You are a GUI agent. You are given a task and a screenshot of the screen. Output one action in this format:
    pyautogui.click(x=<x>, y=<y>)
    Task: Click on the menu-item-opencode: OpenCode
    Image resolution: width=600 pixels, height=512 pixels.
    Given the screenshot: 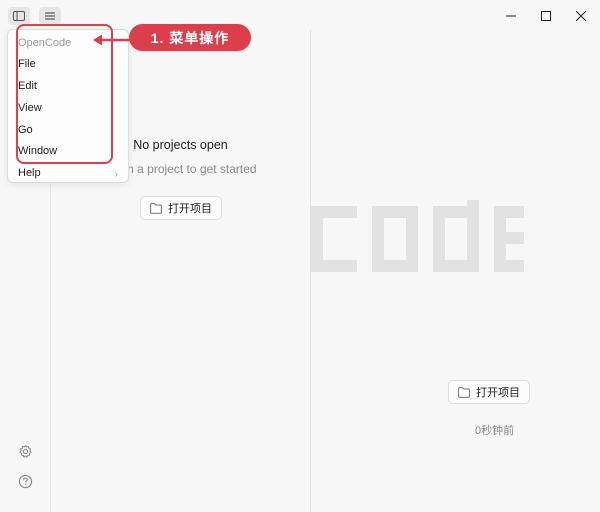 What is the action you would take?
    pyautogui.click(x=44, y=43)
    